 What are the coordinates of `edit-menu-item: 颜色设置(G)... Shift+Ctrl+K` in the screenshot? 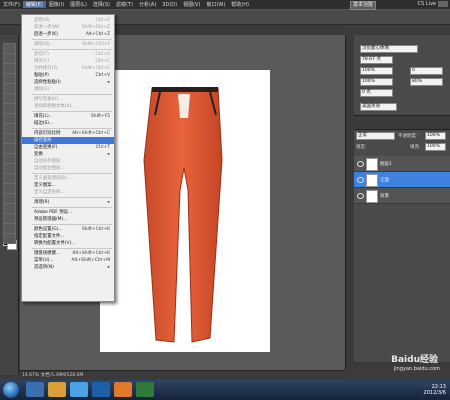 It's located at (68, 229).